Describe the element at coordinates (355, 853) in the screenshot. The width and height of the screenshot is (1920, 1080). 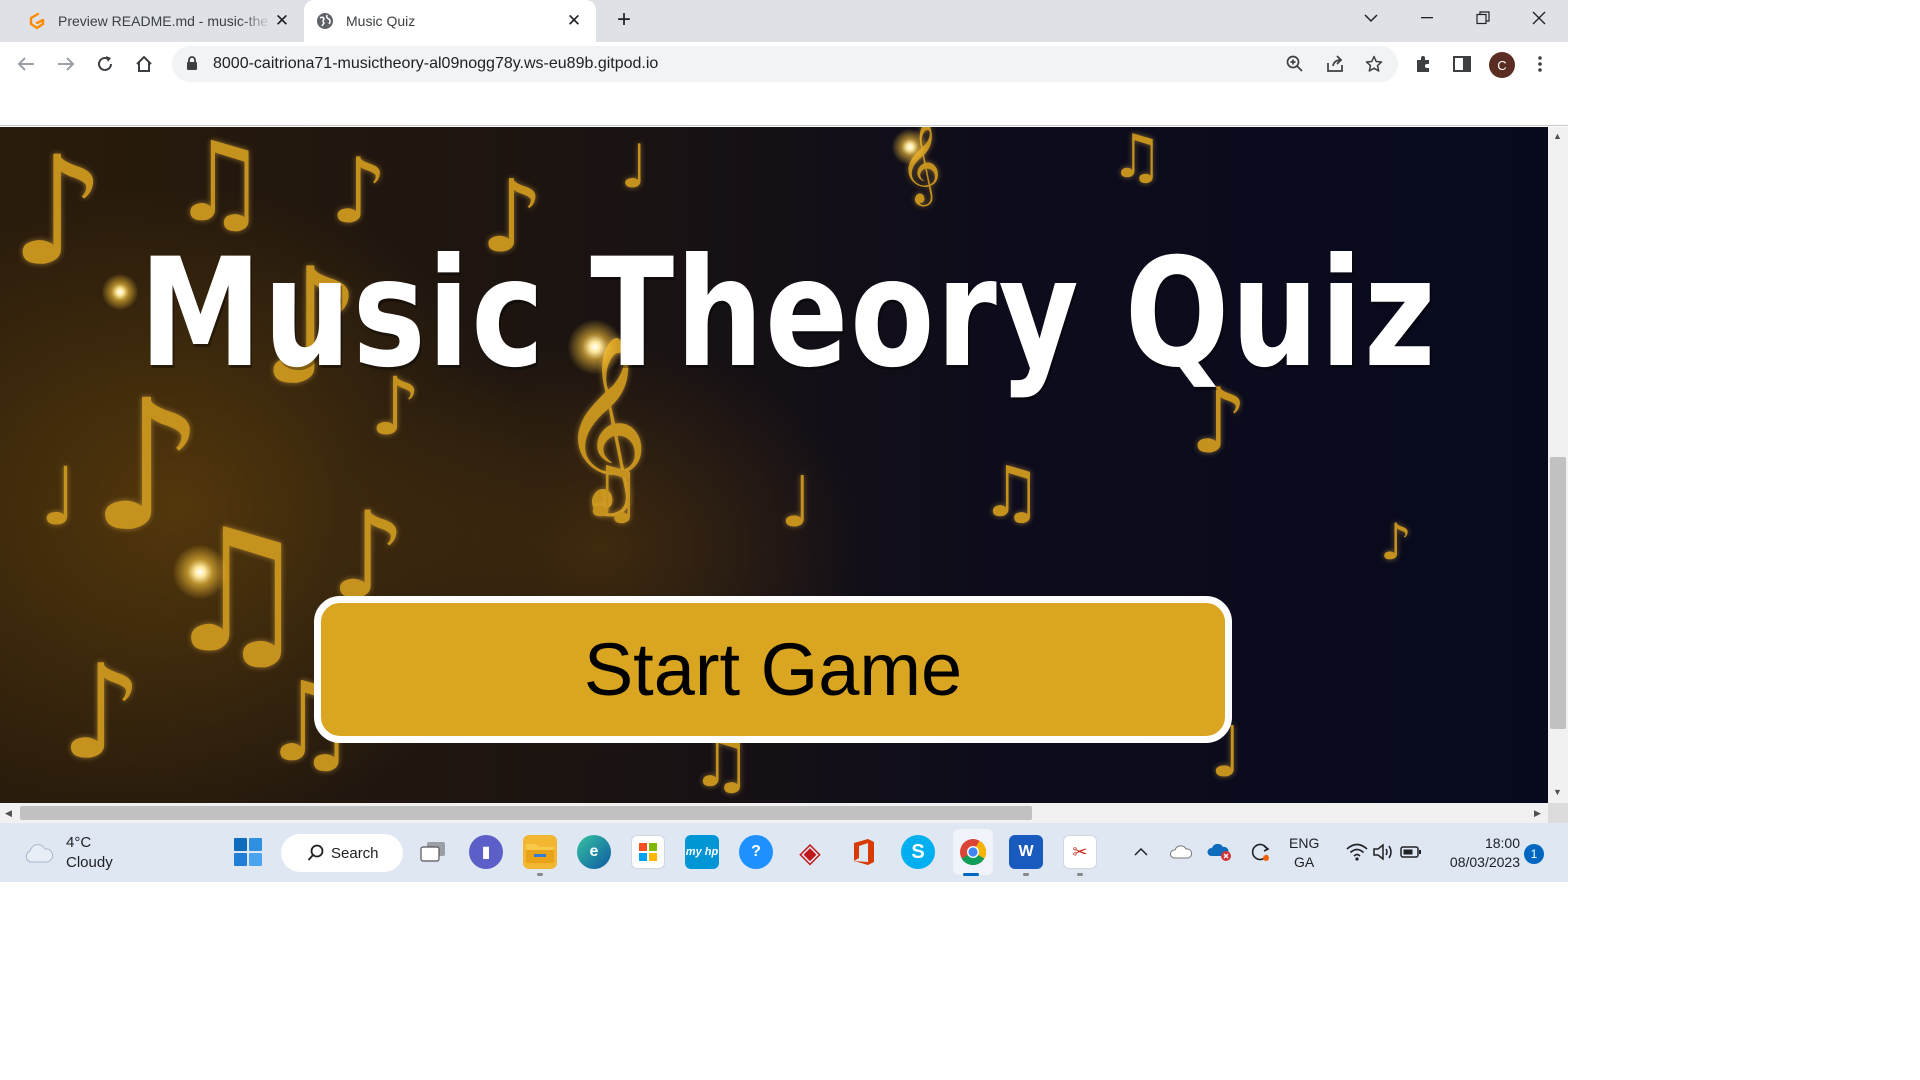
I see `search-label: Search` at that location.